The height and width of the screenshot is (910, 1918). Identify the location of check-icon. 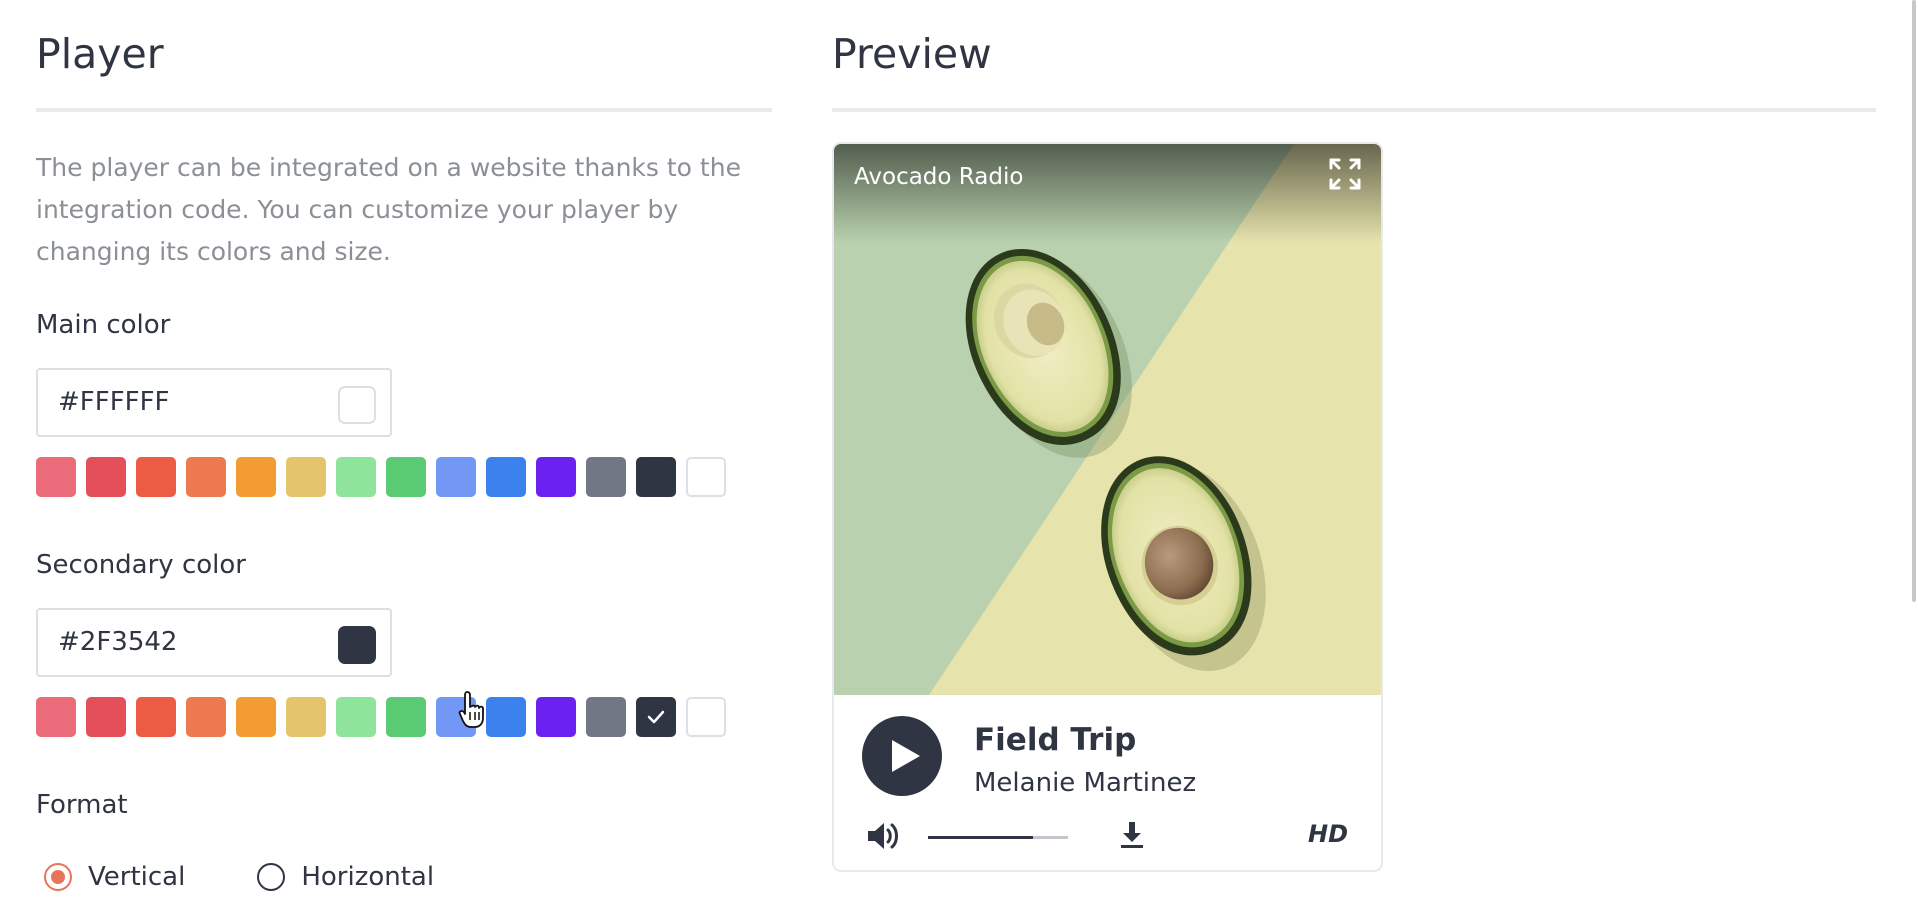
(656, 717).